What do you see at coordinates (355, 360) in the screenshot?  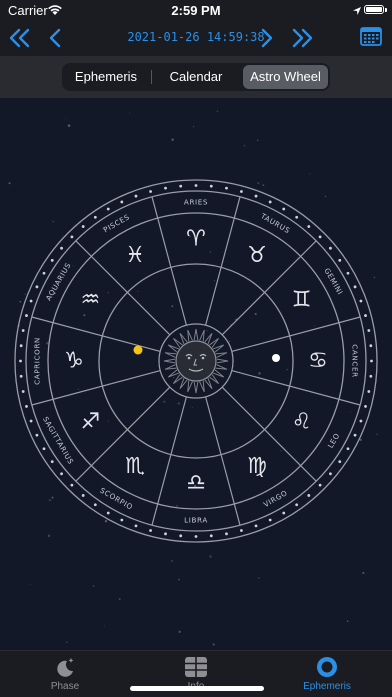 I see `sign-name-cancer: CANCER` at bounding box center [355, 360].